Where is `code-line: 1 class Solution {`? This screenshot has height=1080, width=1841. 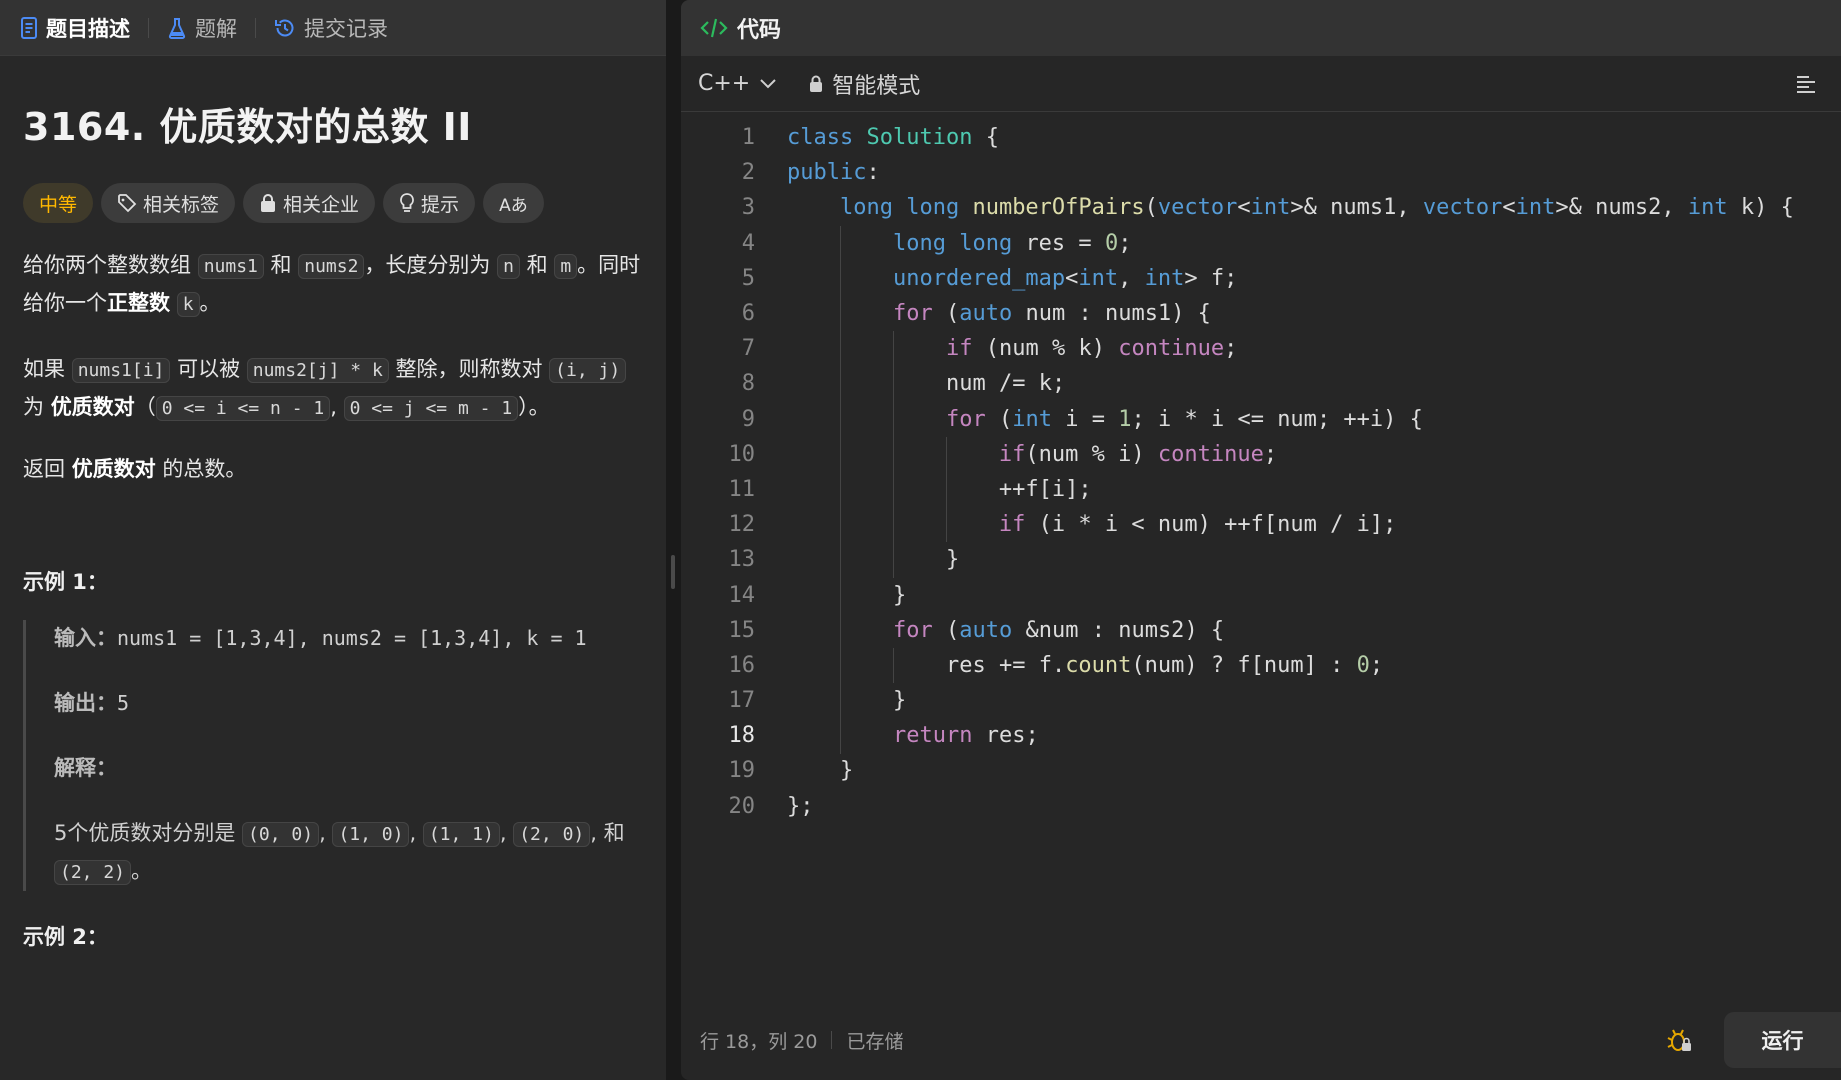
code-line: 1 class Solution { is located at coordinates (1261, 137).